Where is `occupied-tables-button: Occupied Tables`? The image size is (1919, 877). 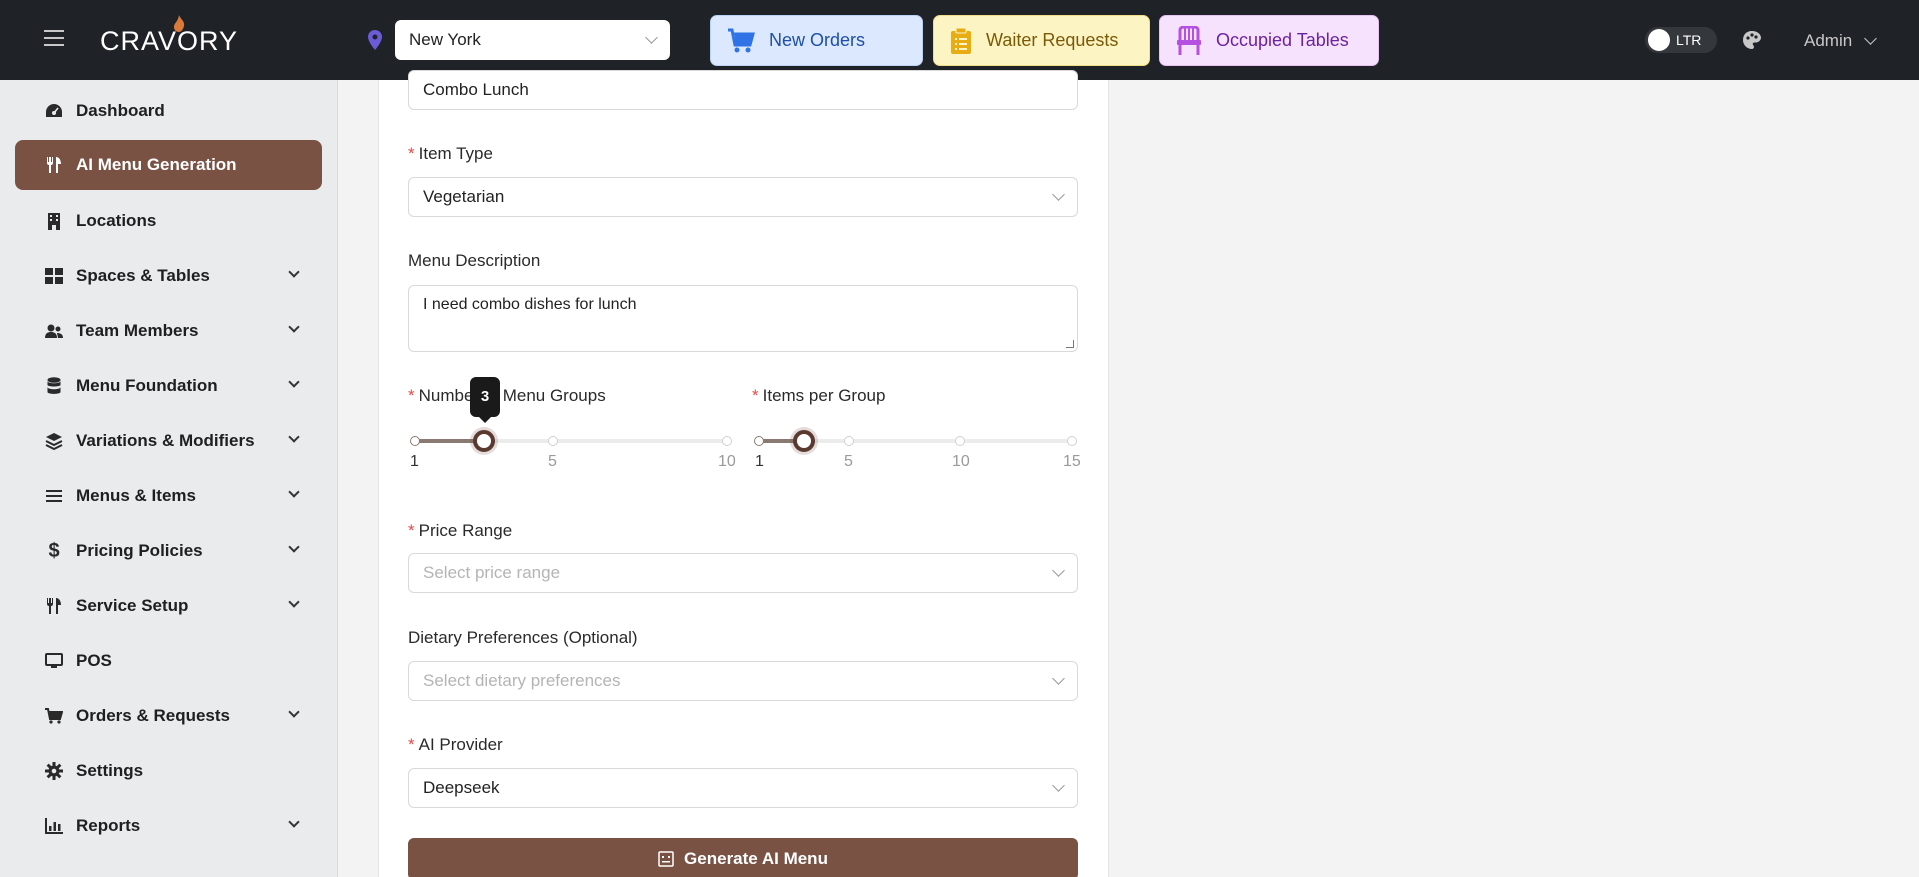
occupied-tables-button: Occupied Tables is located at coordinates (1269, 40).